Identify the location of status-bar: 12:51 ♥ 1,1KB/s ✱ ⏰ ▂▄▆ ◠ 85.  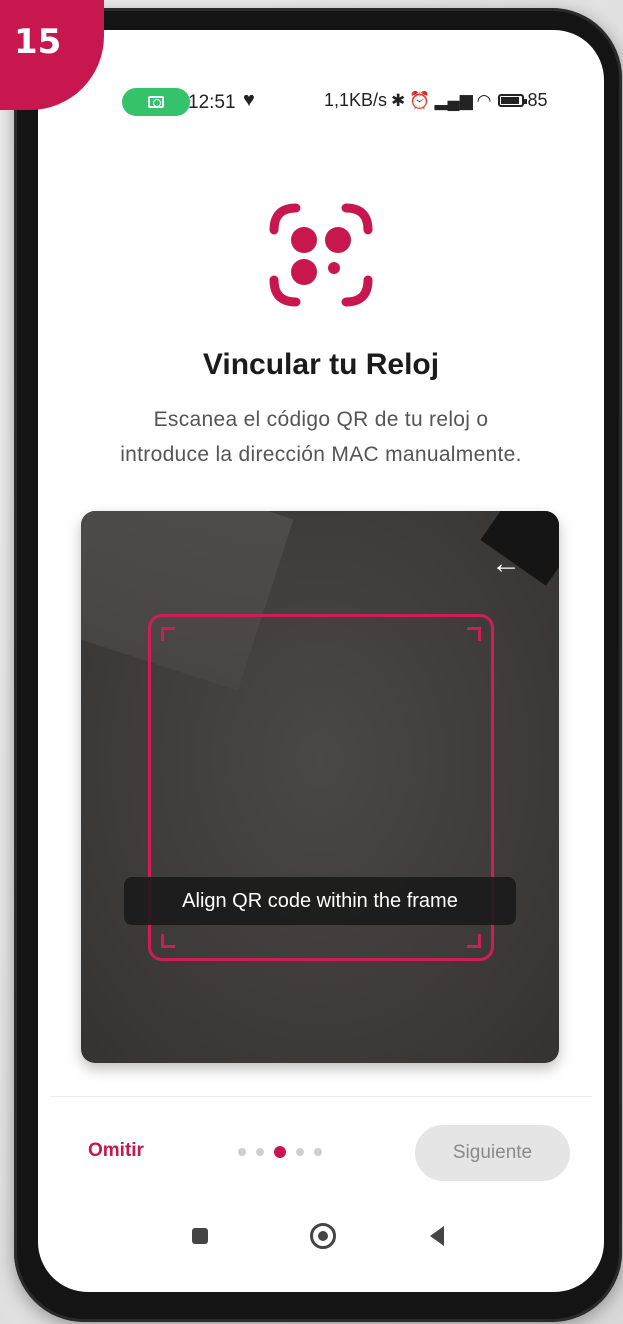
(321, 100).